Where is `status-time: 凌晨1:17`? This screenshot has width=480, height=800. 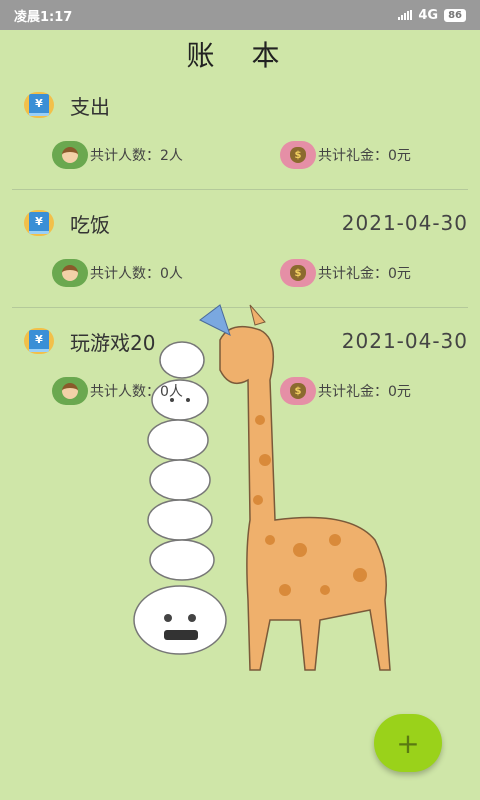
status-time: 凌晨1:17 is located at coordinates (43, 17).